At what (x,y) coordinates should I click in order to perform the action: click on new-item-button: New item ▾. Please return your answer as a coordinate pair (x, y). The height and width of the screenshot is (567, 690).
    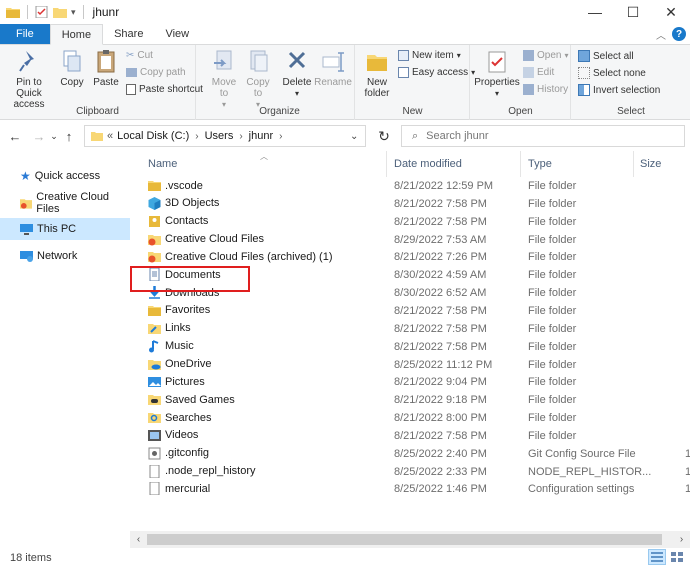
    Looking at the image, I should click on (429, 55).